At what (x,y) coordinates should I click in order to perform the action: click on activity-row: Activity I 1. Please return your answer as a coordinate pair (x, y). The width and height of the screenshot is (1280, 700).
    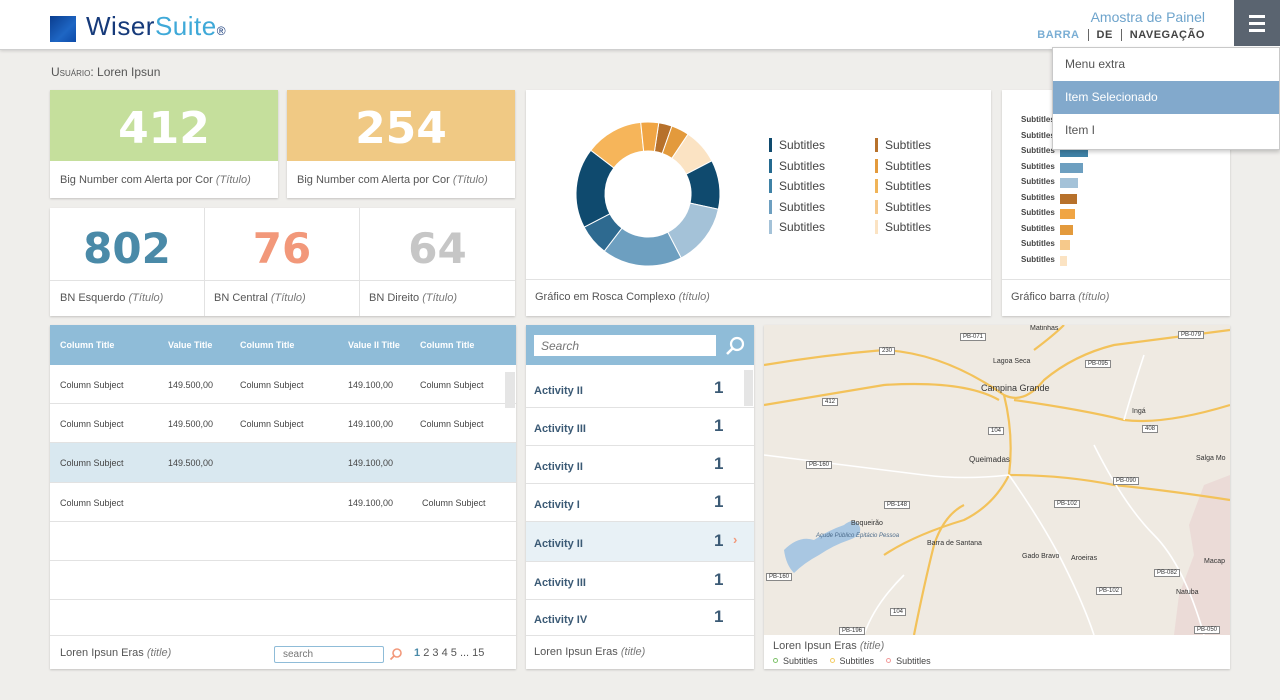
    Looking at the image, I should click on (640, 503).